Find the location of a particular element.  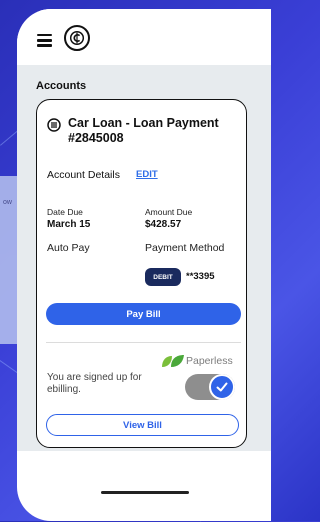

amount-due-value: $428.57 is located at coordinates (163, 224).